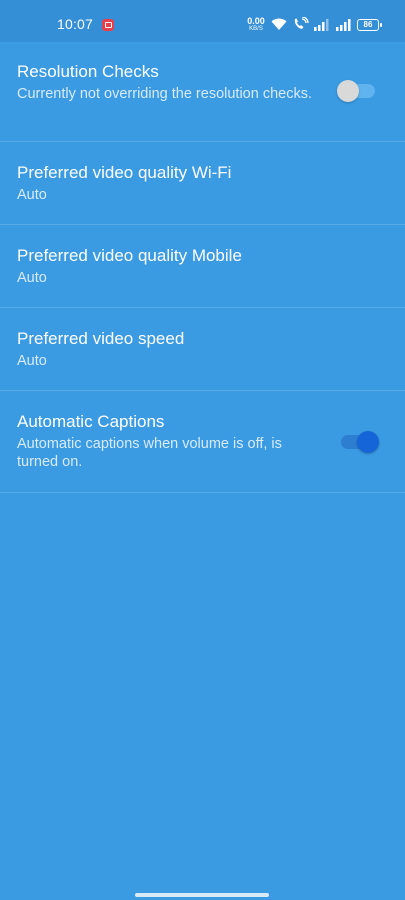 The width and height of the screenshot is (405, 900). Describe the element at coordinates (256, 21) in the screenshot. I see `network-speed-value: 0.00` at that location.